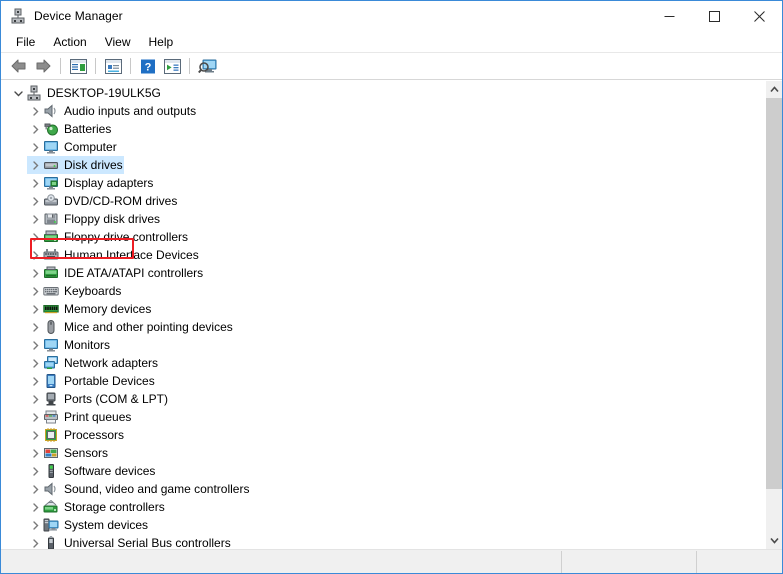 This screenshot has width=783, height=574. Describe the element at coordinates (43, 66) in the screenshot. I see `forward-button` at that location.